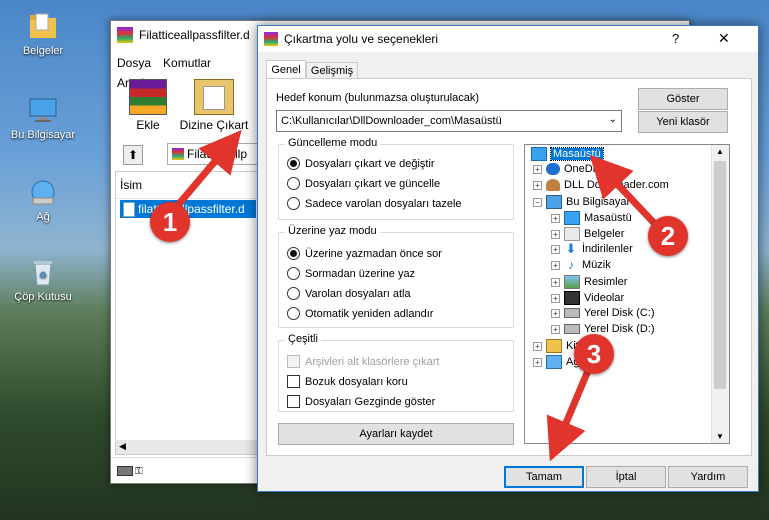  Describe the element at coordinates (592, 248) in the screenshot. I see `tree-item-downloads: + ⬇ İndirilenler` at that location.